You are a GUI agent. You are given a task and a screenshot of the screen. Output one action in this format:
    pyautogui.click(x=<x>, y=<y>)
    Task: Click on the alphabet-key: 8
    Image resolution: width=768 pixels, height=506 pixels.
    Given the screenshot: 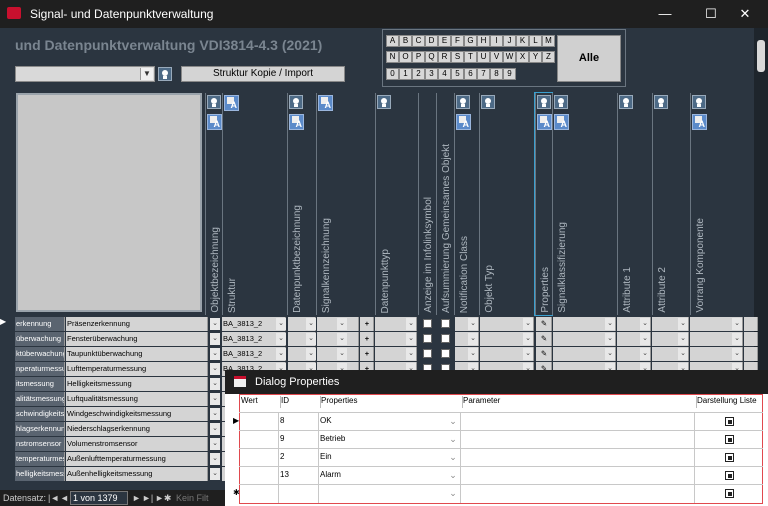 What is the action you would take?
    pyautogui.click(x=496, y=74)
    